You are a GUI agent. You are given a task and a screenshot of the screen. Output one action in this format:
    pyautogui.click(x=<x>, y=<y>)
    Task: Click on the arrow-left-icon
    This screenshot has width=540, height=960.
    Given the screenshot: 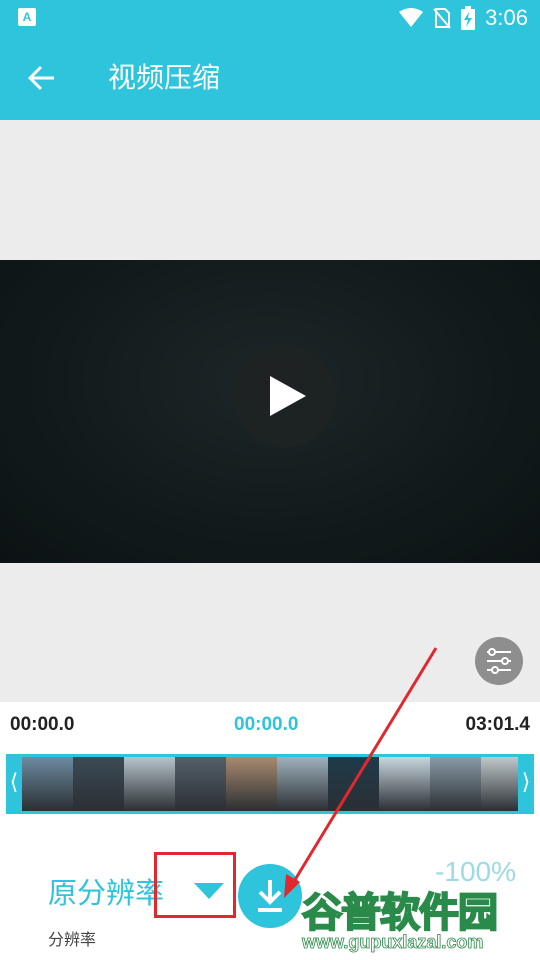 What is the action you would take?
    pyautogui.click(x=40, y=78)
    